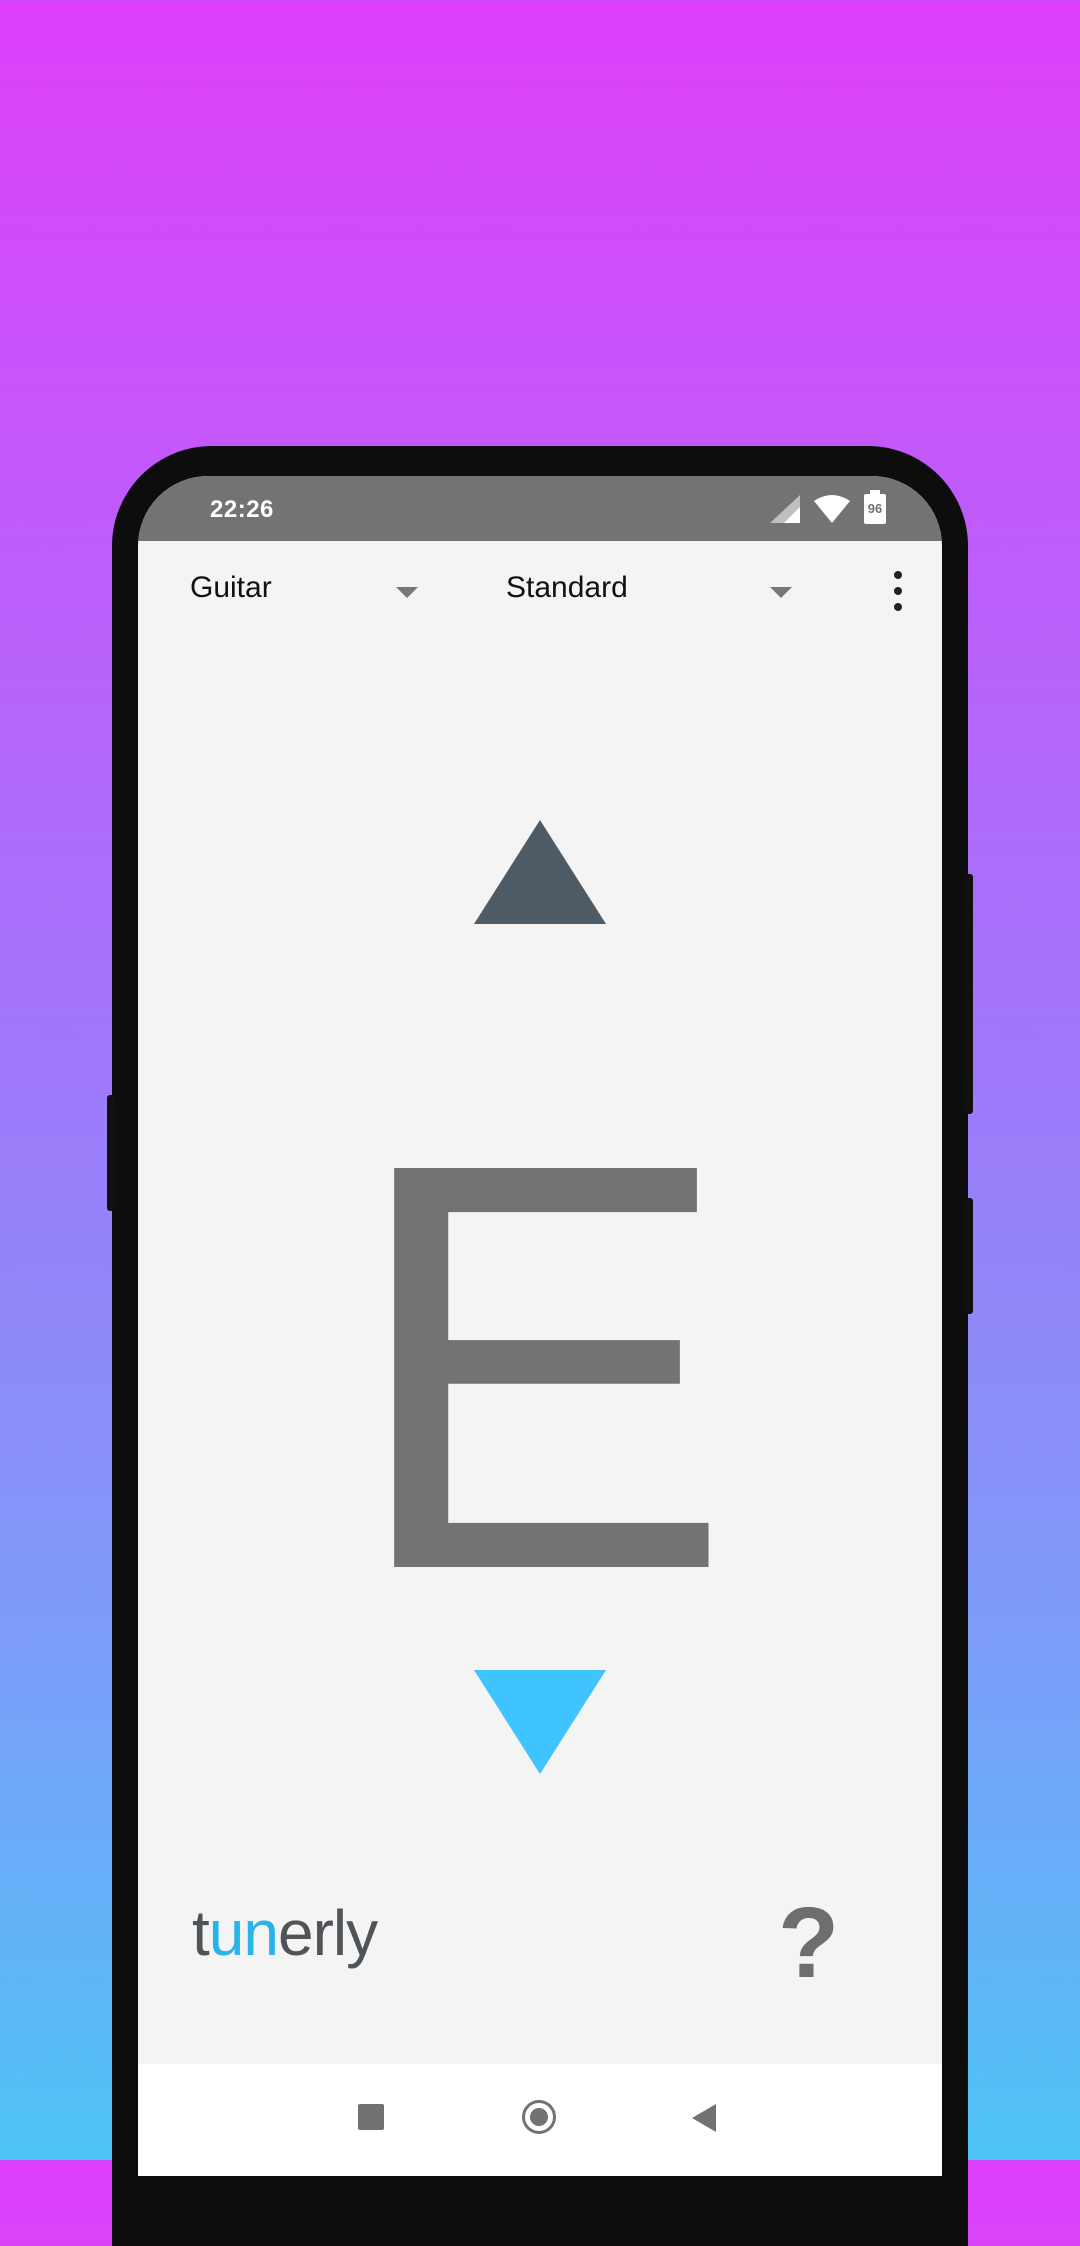 The height and width of the screenshot is (2246, 1080). I want to click on battery-icon: 96, so click(875, 507).